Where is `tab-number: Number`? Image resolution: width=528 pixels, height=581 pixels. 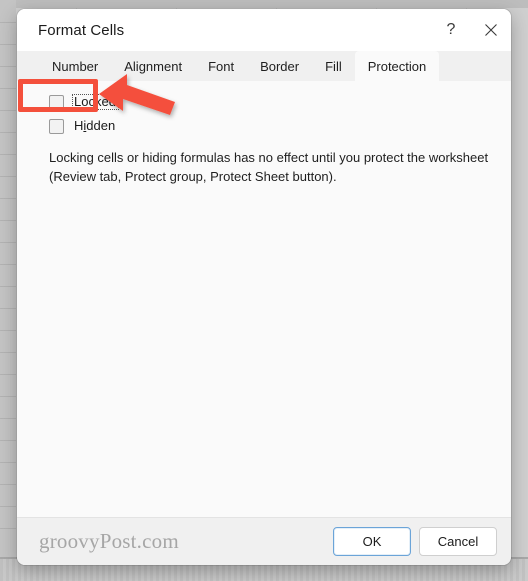 tab-number: Number is located at coordinates (75, 66).